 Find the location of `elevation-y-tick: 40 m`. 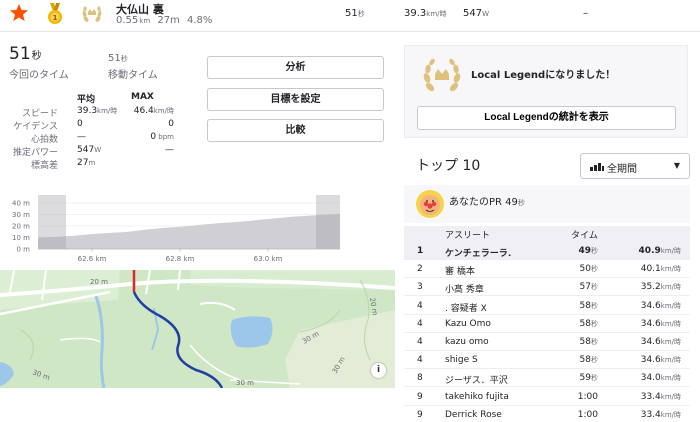

elevation-y-tick: 40 m is located at coordinates (21, 204).